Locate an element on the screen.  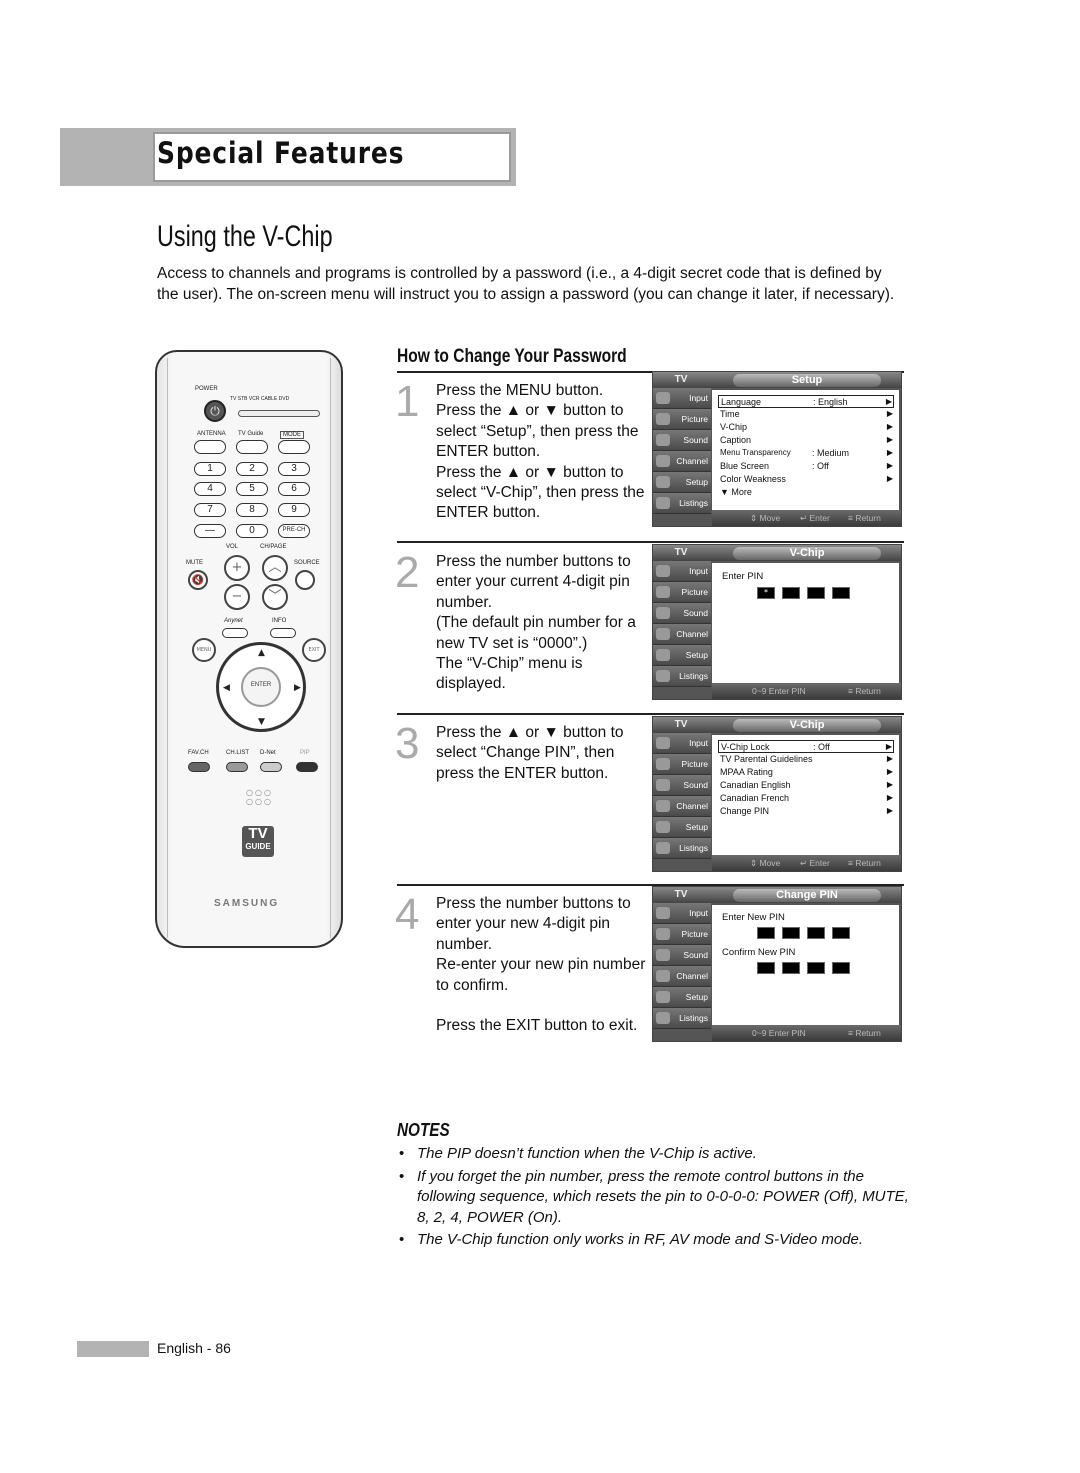
ch-up-icon: ︿ is located at coordinates (275, 568).